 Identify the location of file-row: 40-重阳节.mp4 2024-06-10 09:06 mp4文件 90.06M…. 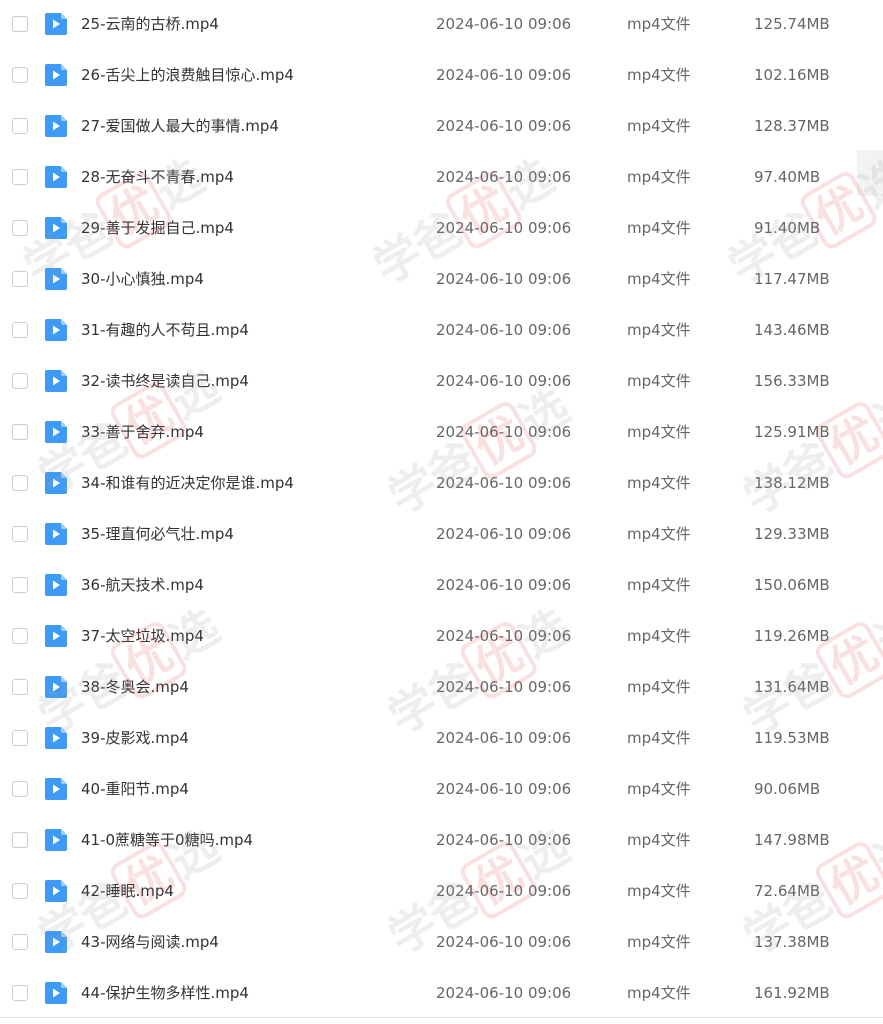
(441, 790).